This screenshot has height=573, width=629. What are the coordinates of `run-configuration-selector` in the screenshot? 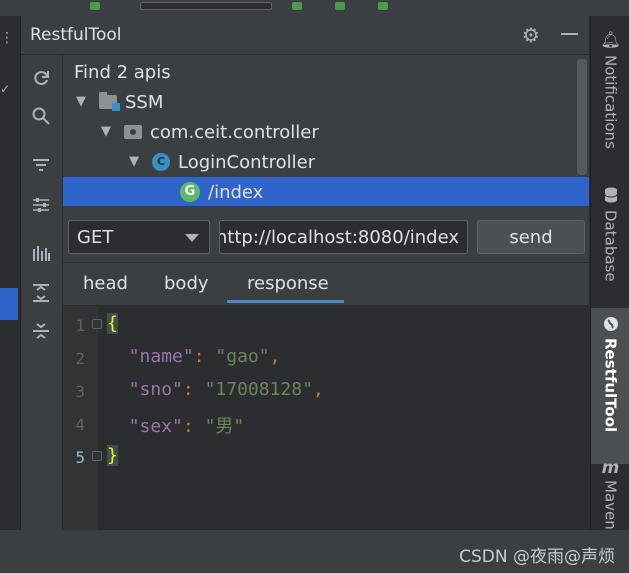 It's located at (206, 6).